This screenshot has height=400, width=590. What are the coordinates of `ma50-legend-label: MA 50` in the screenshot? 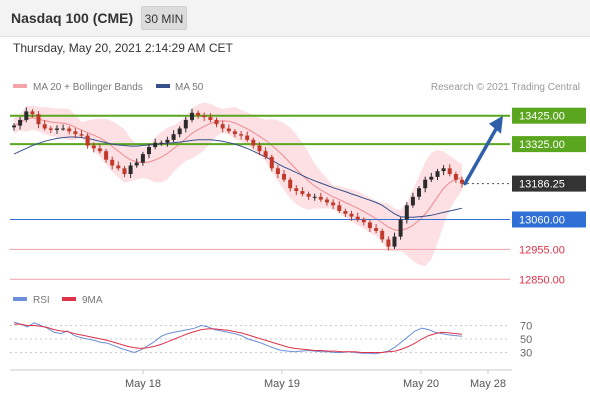 It's located at (189, 87).